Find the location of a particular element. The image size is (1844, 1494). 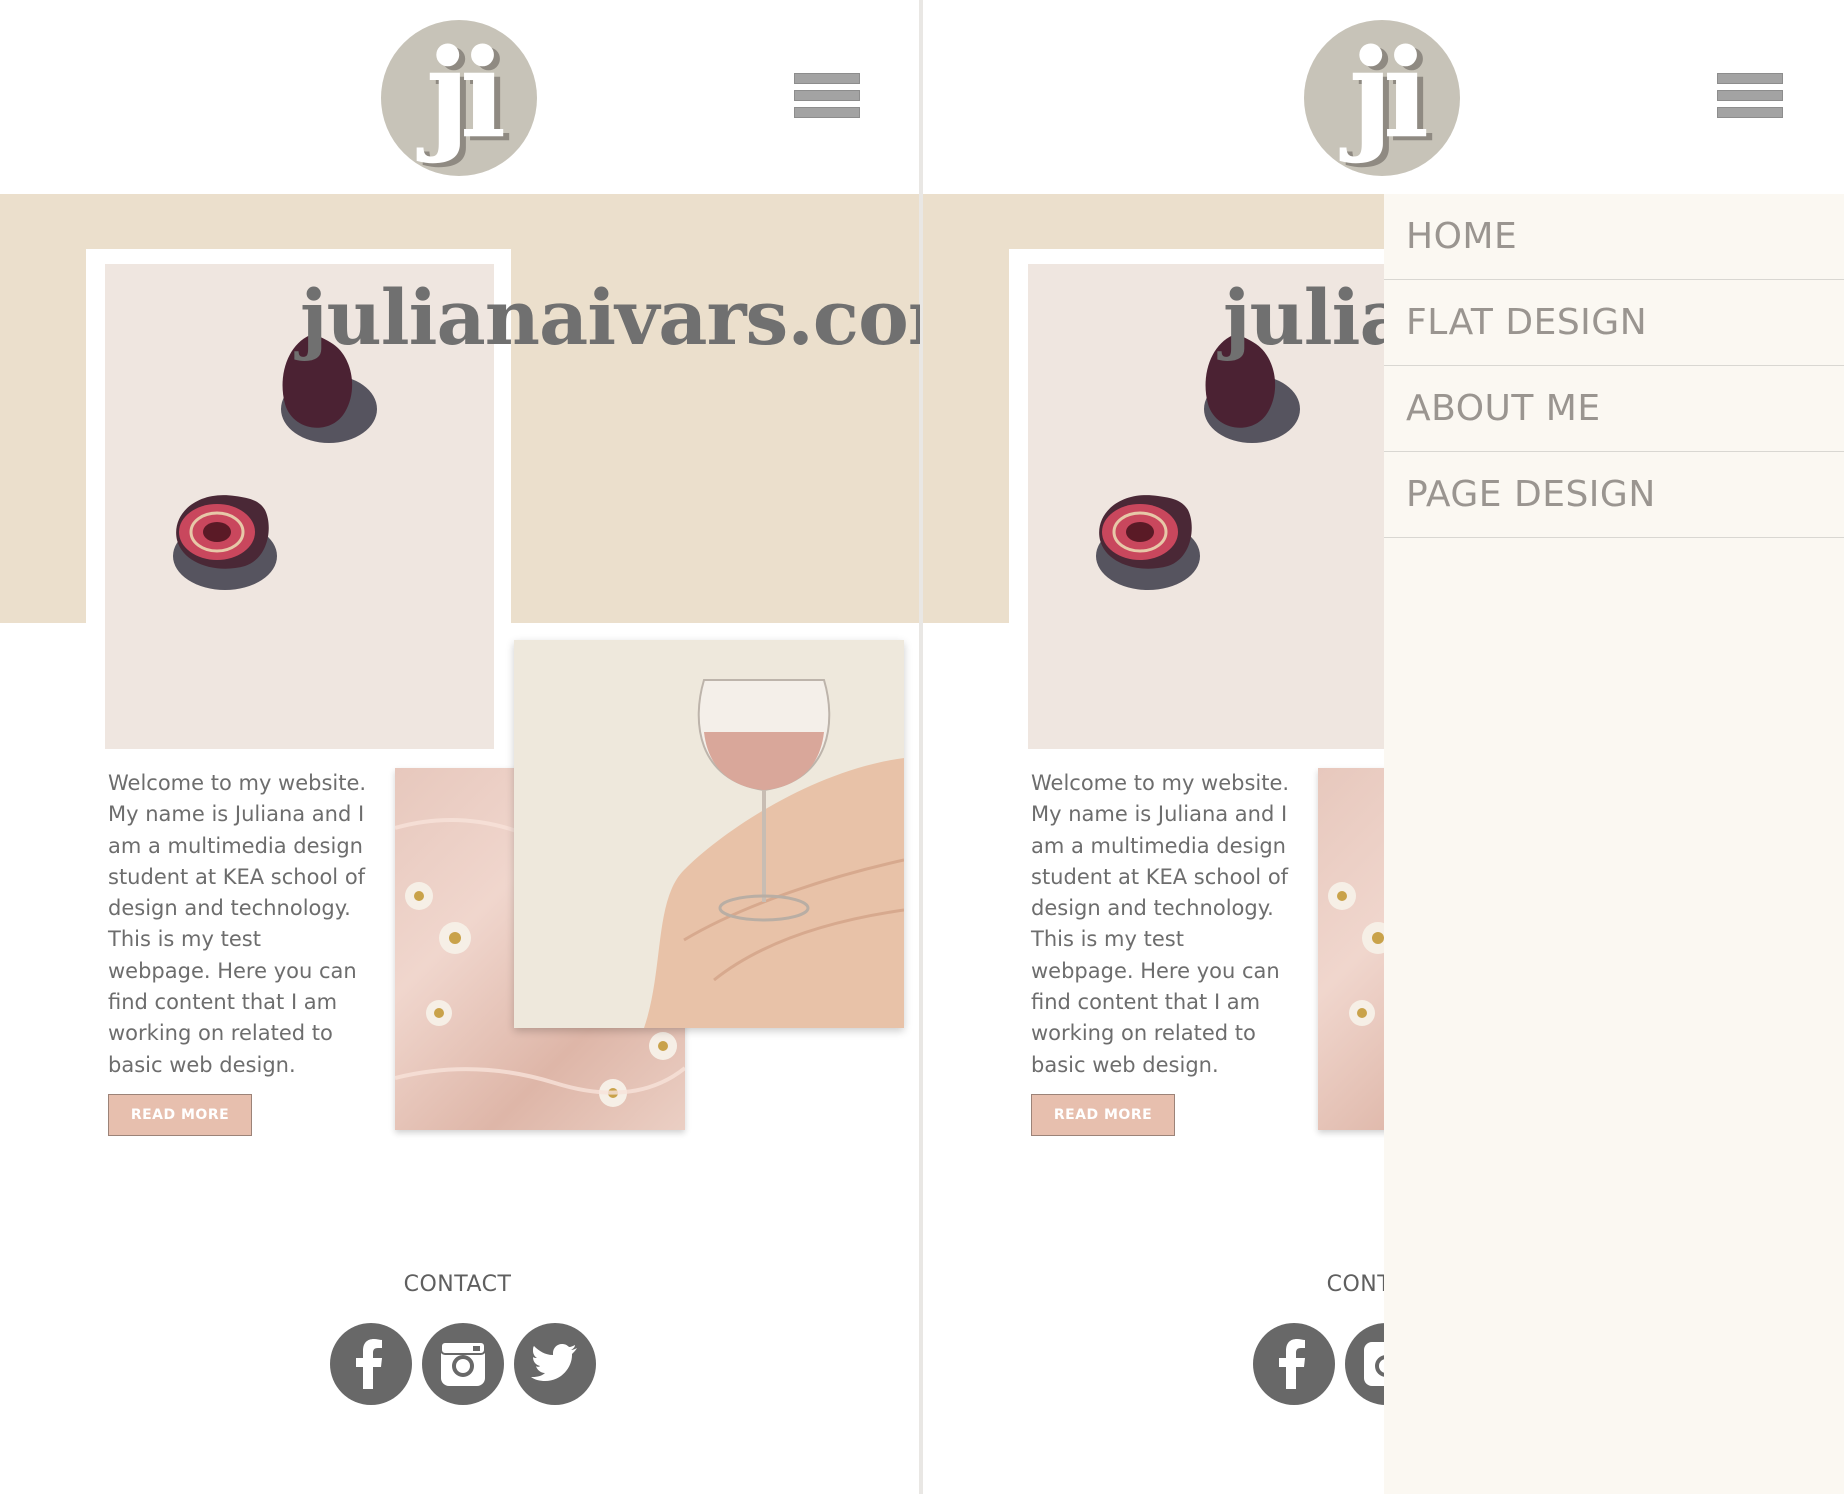

instagram-icon is located at coordinates (463, 1363).